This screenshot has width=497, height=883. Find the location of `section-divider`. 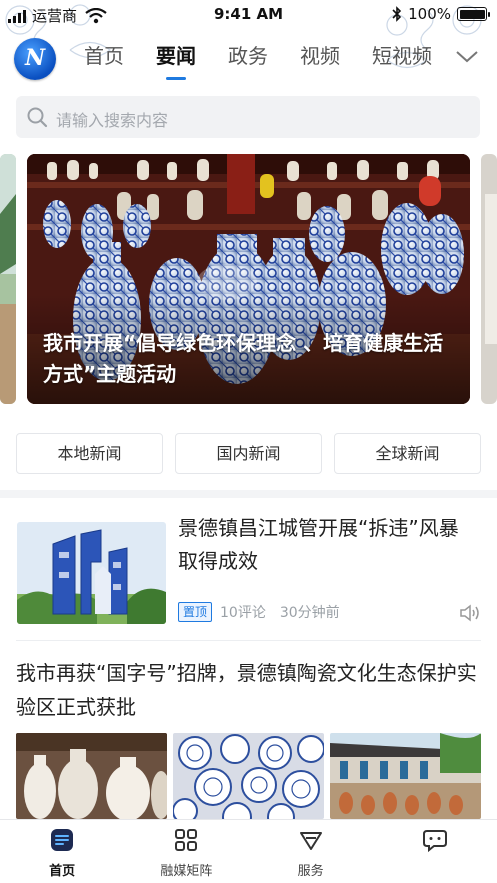

section-divider is located at coordinates (248, 494).